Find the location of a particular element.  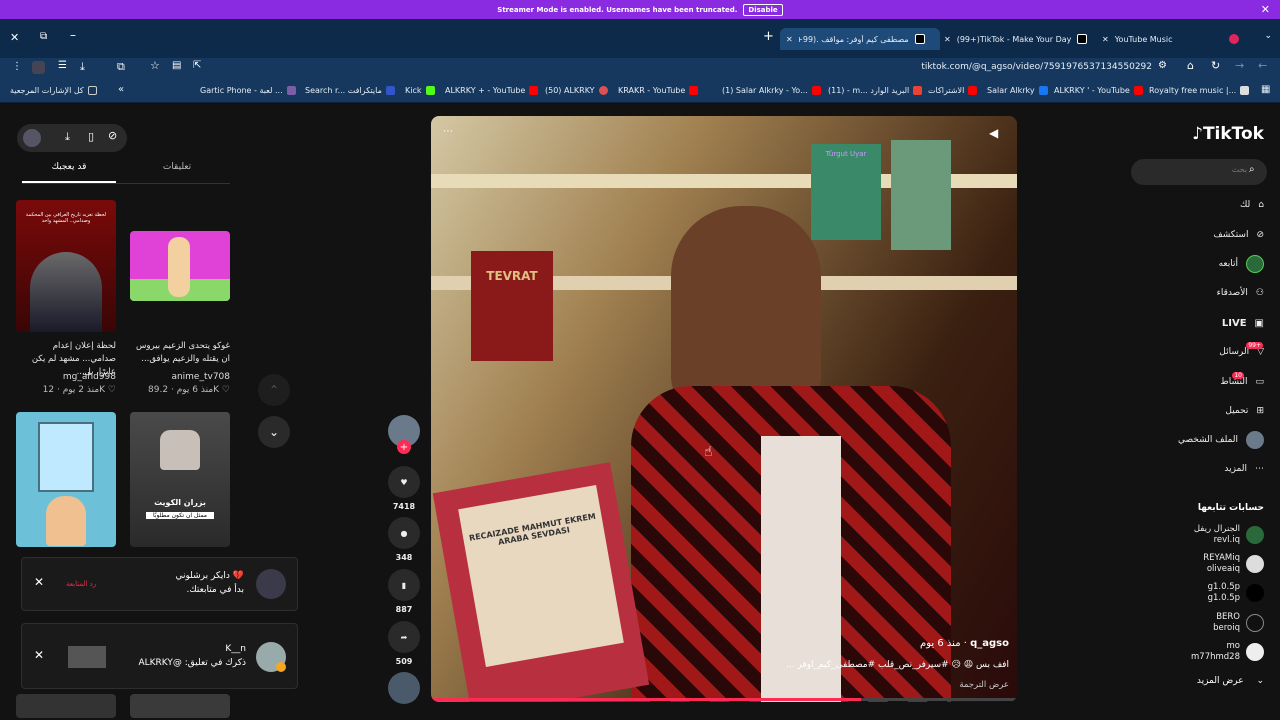

followed-account: mo m77hmd28 is located at coordinates (1219, 652).